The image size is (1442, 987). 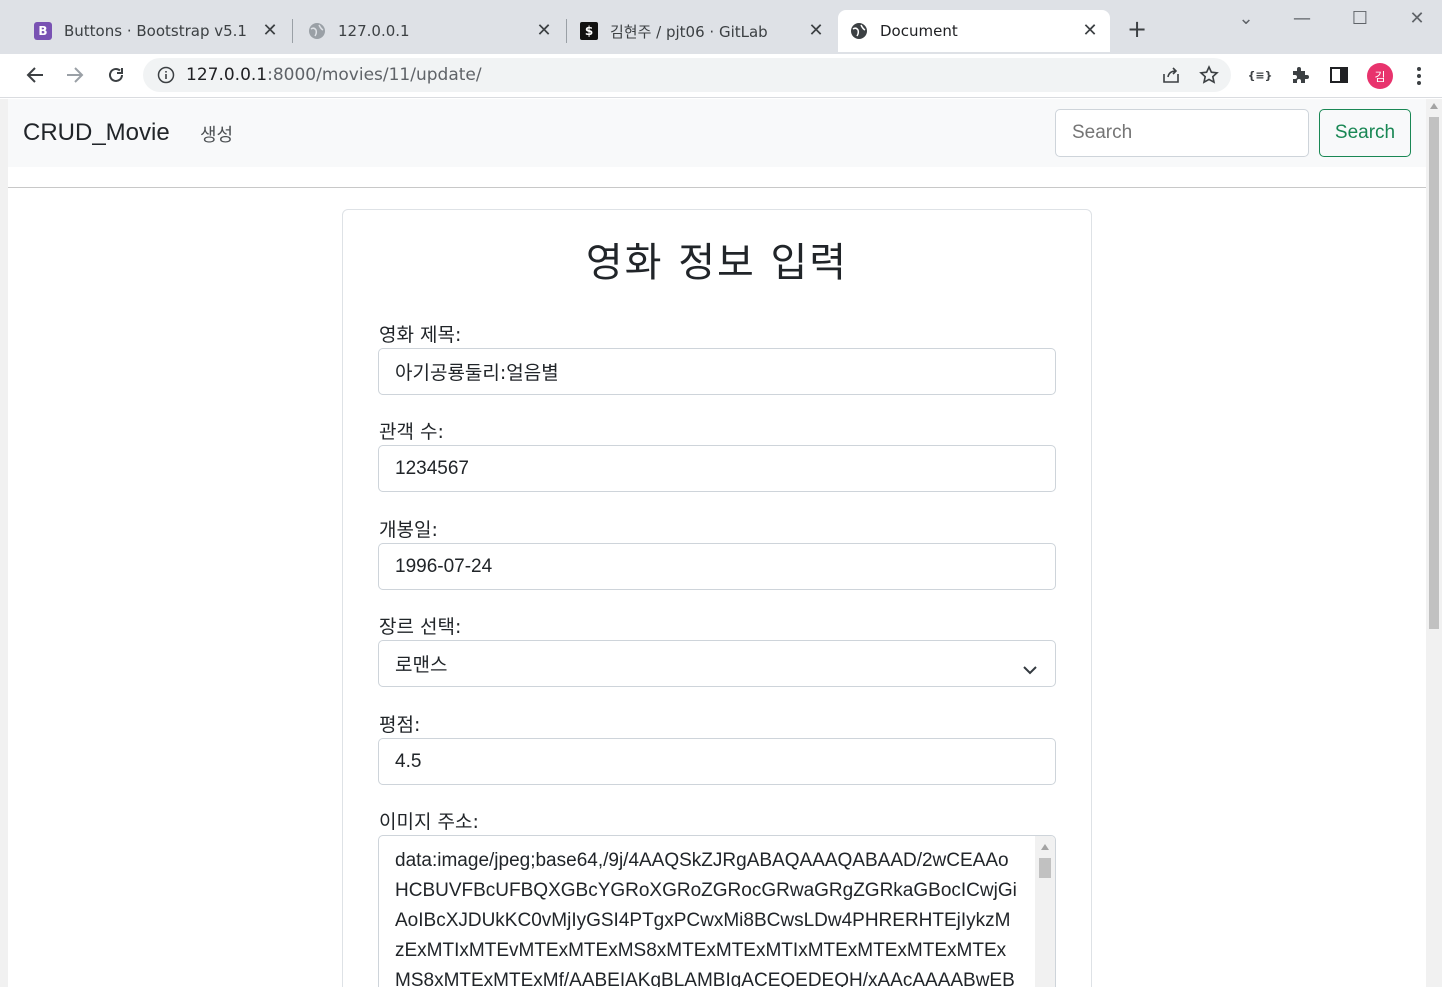 What do you see at coordinates (420, 627) in the screenshot?
I see `genre-label: 장르 선택:` at bounding box center [420, 627].